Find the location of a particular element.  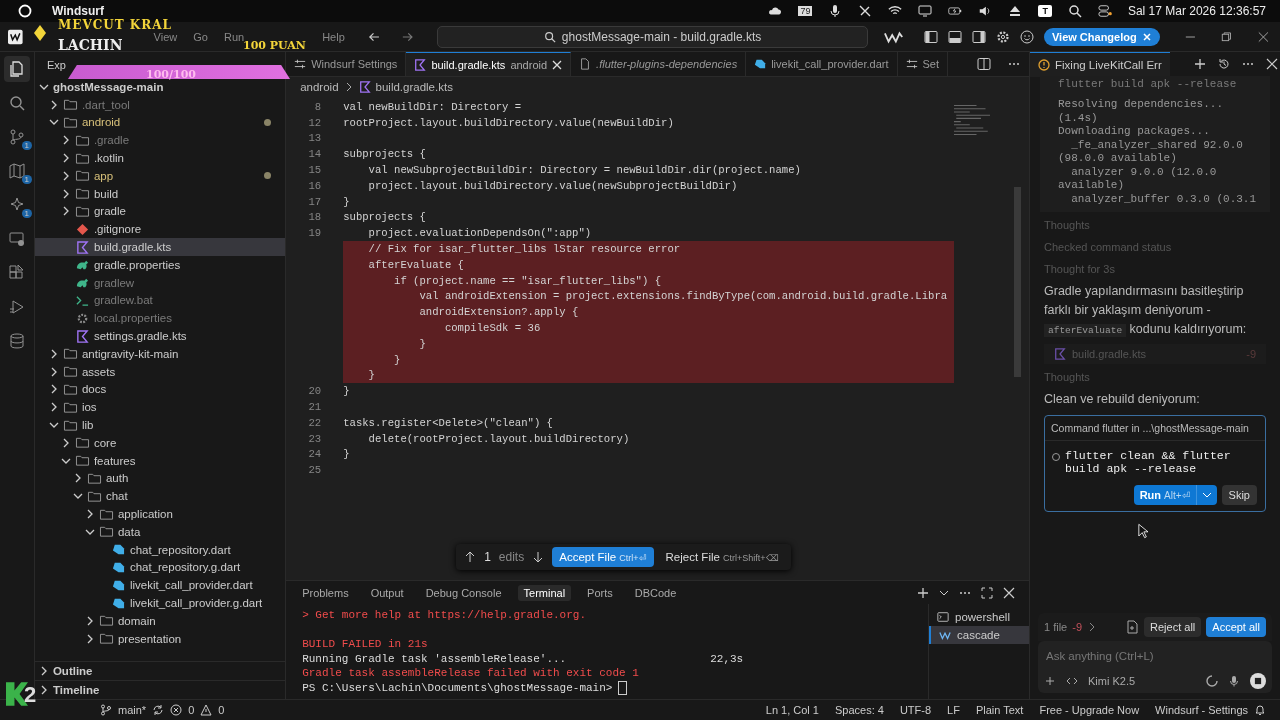

tree-item: app is located at coordinates (160, 176).